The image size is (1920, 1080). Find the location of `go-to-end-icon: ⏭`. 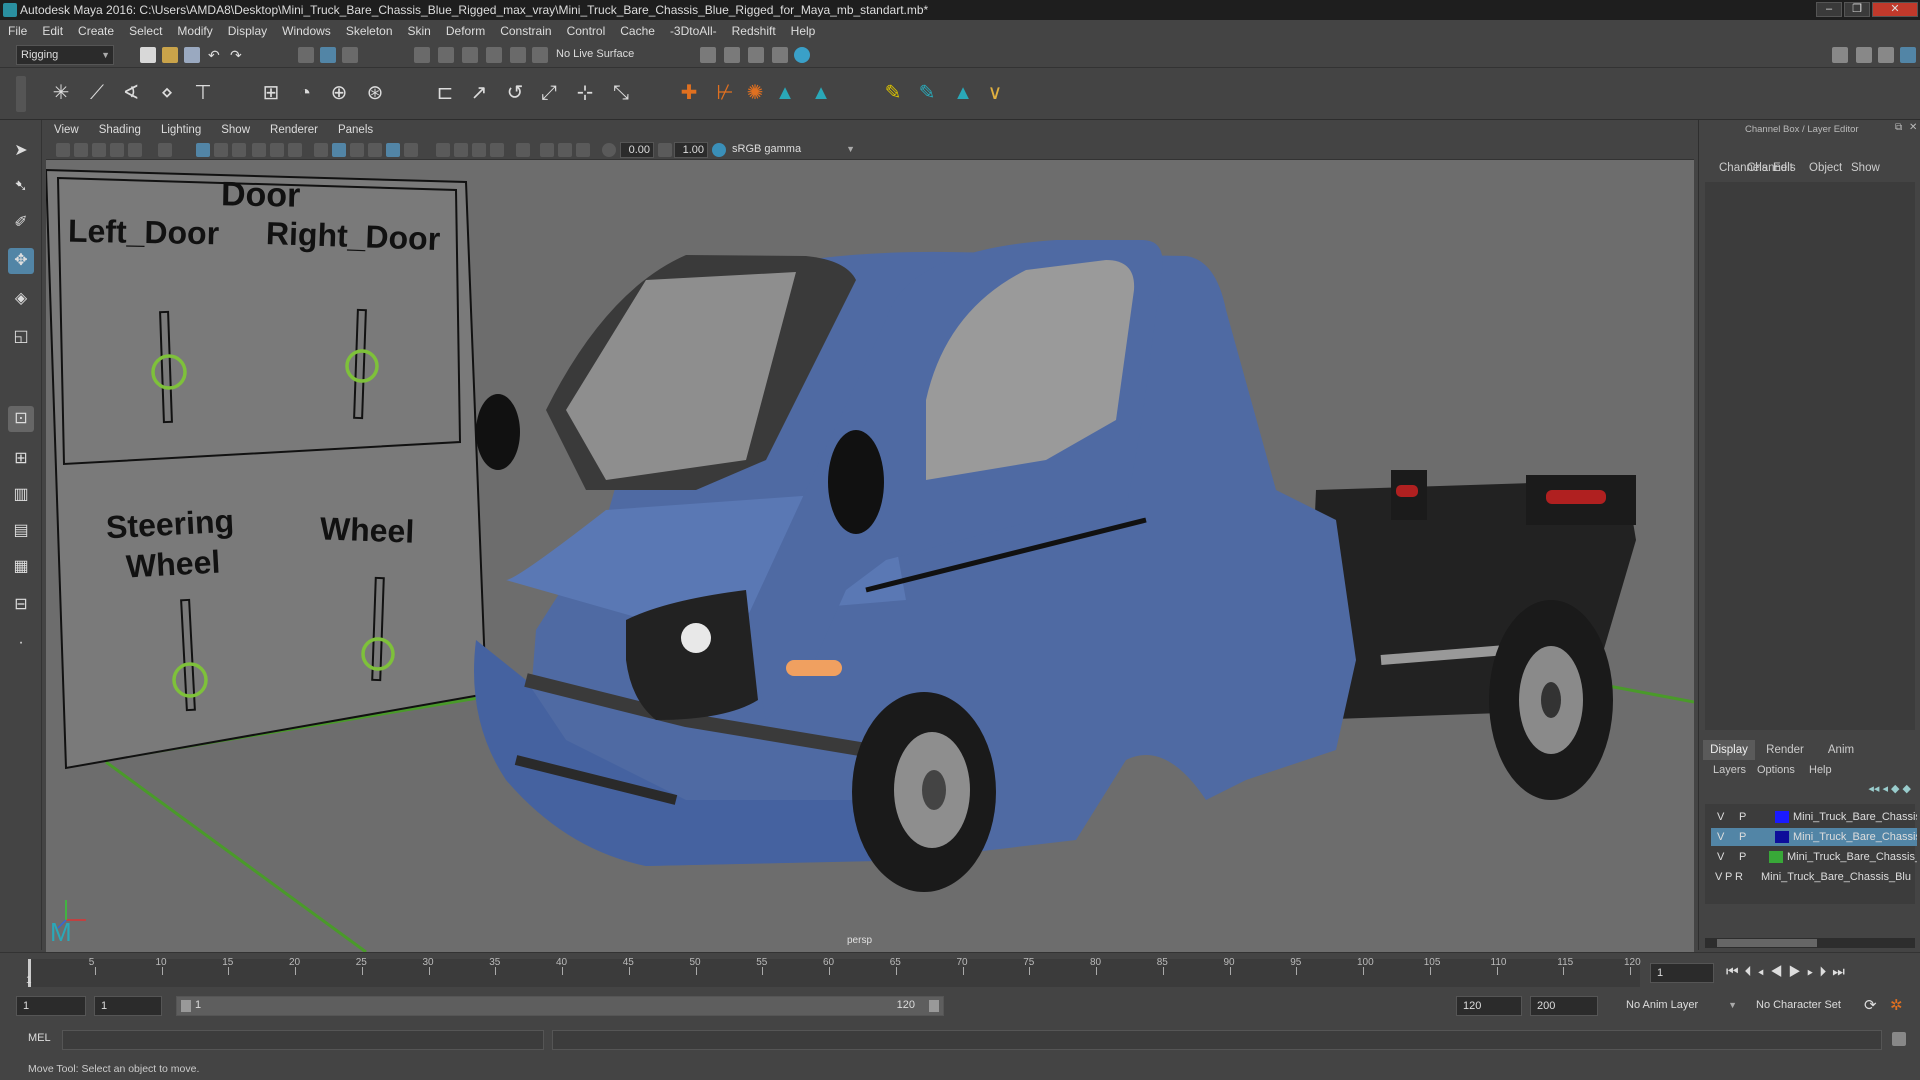

go-to-end-icon: ⏭ is located at coordinates (1841, 971).